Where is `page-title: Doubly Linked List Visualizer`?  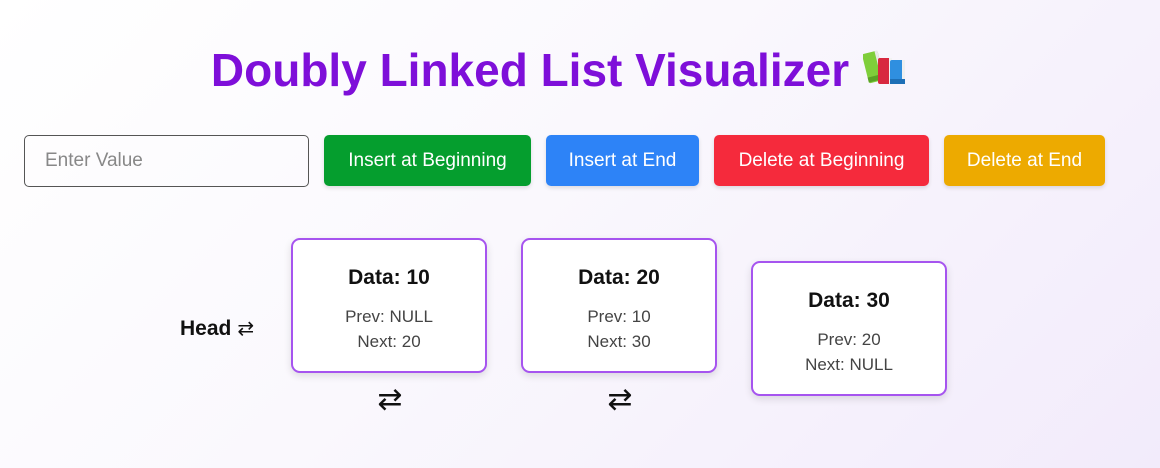 page-title: Doubly Linked List Visualizer is located at coordinates (560, 72).